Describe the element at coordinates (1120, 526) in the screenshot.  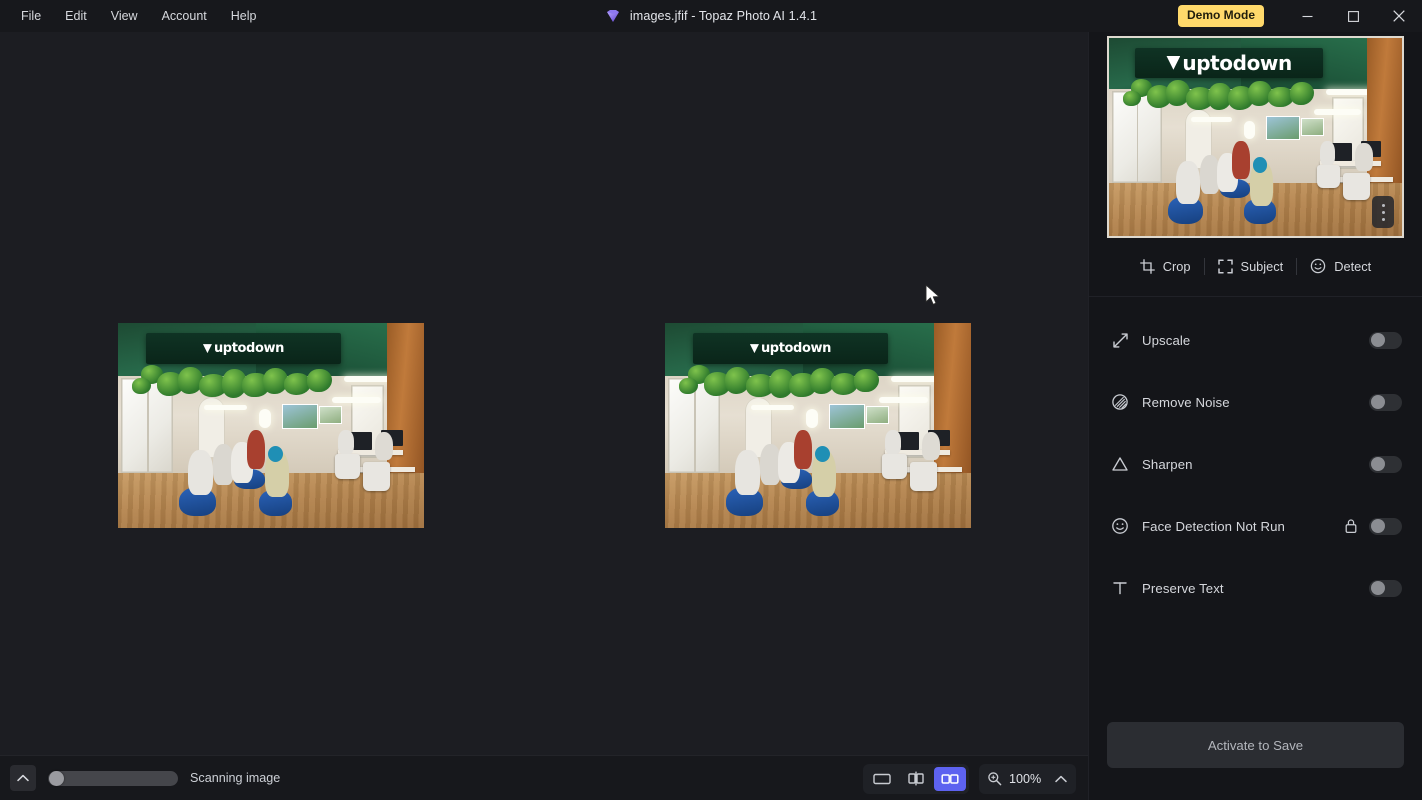
I see `face-smiley-icon` at that location.